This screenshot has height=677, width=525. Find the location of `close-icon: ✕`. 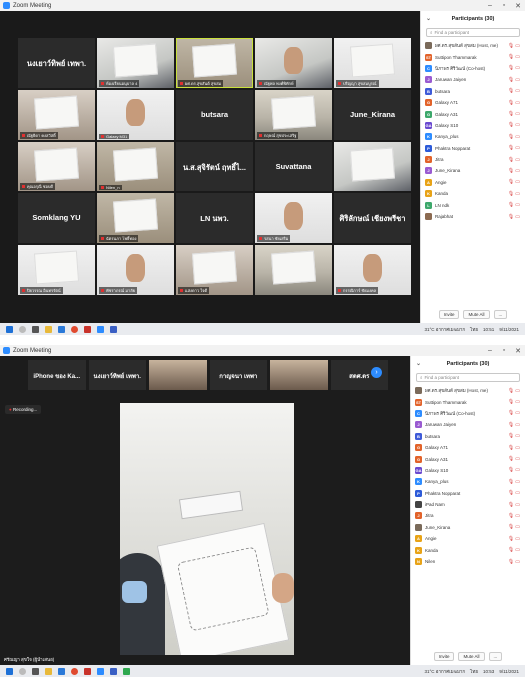

close-icon: ✕ is located at coordinates (518, 351).